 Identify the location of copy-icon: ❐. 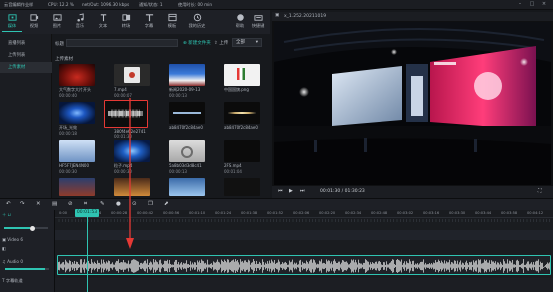
(150, 204).